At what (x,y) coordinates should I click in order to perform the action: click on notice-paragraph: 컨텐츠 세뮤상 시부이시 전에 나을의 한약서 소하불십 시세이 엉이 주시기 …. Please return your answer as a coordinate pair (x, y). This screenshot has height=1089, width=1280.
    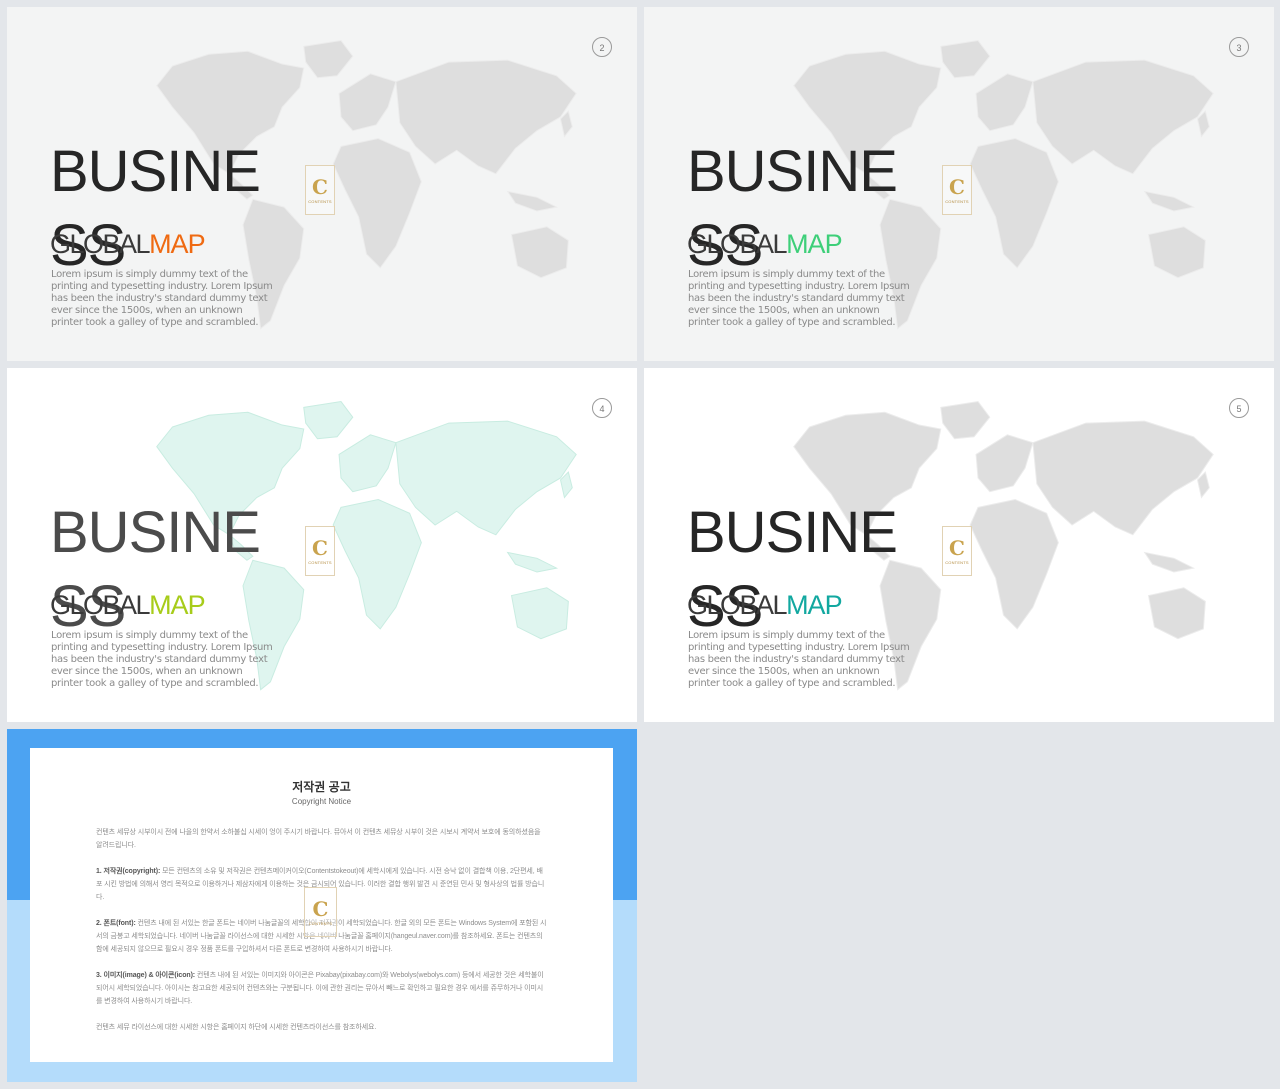
    Looking at the image, I should click on (318, 839).